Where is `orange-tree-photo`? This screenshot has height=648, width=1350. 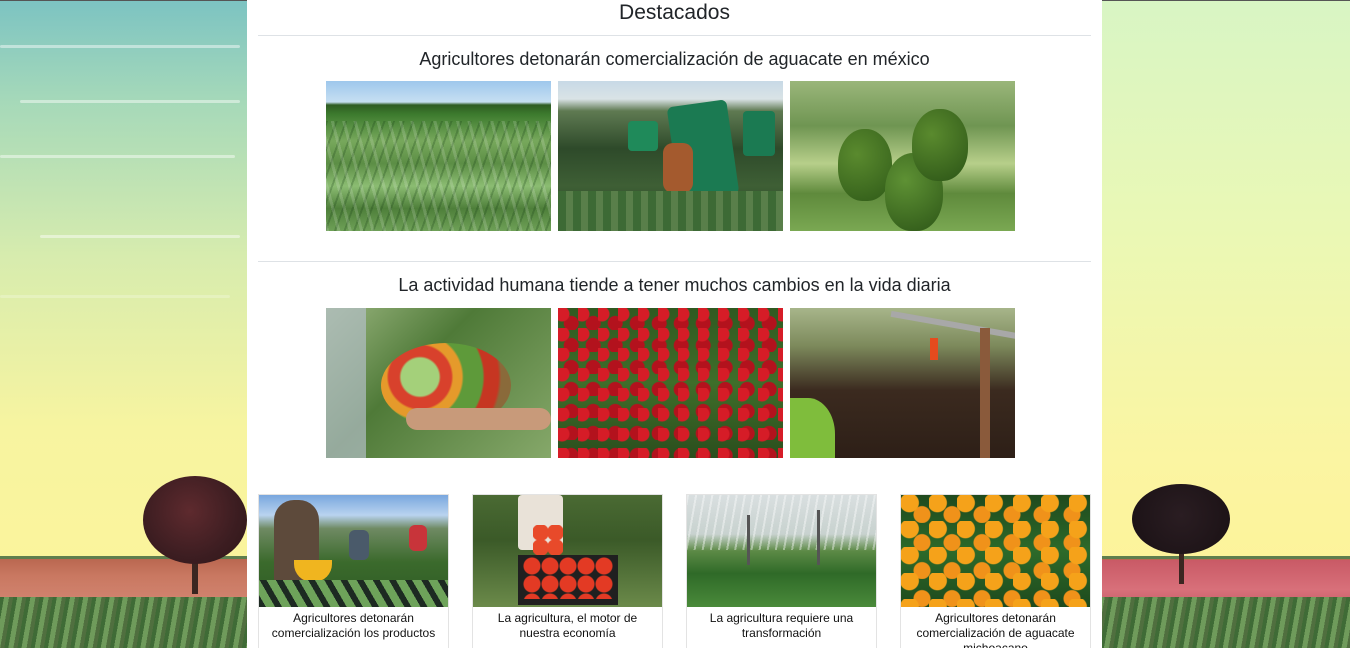 orange-tree-photo is located at coordinates (995, 551).